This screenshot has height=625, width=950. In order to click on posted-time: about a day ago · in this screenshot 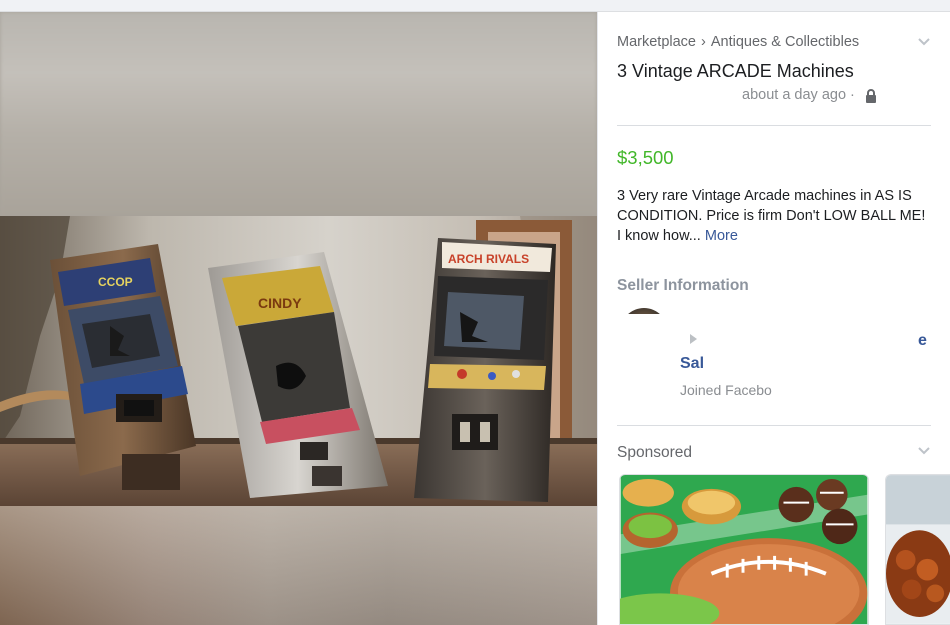, I will do `click(798, 95)`.